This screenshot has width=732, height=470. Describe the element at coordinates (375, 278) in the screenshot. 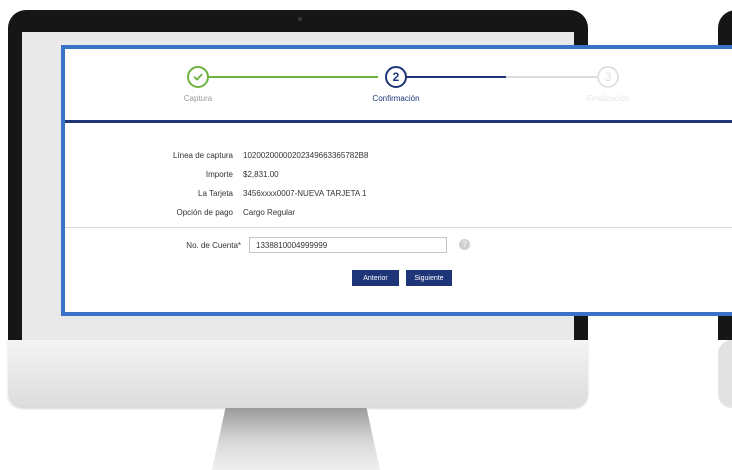

I see `previous-button: Anterior` at that location.